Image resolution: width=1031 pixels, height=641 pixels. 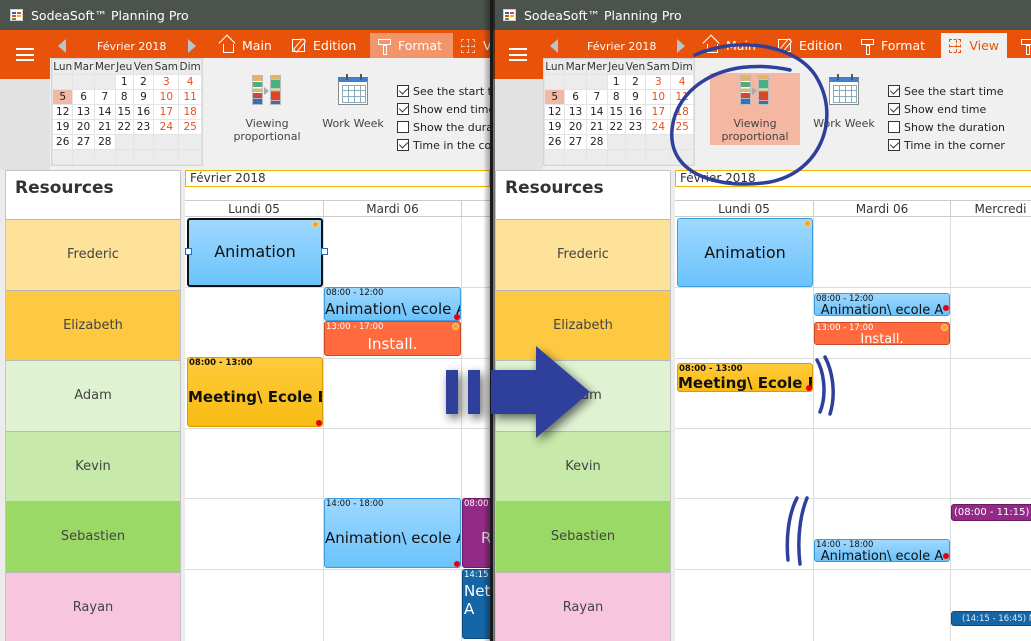 I want to click on tab-more, so click(x=1022, y=45).